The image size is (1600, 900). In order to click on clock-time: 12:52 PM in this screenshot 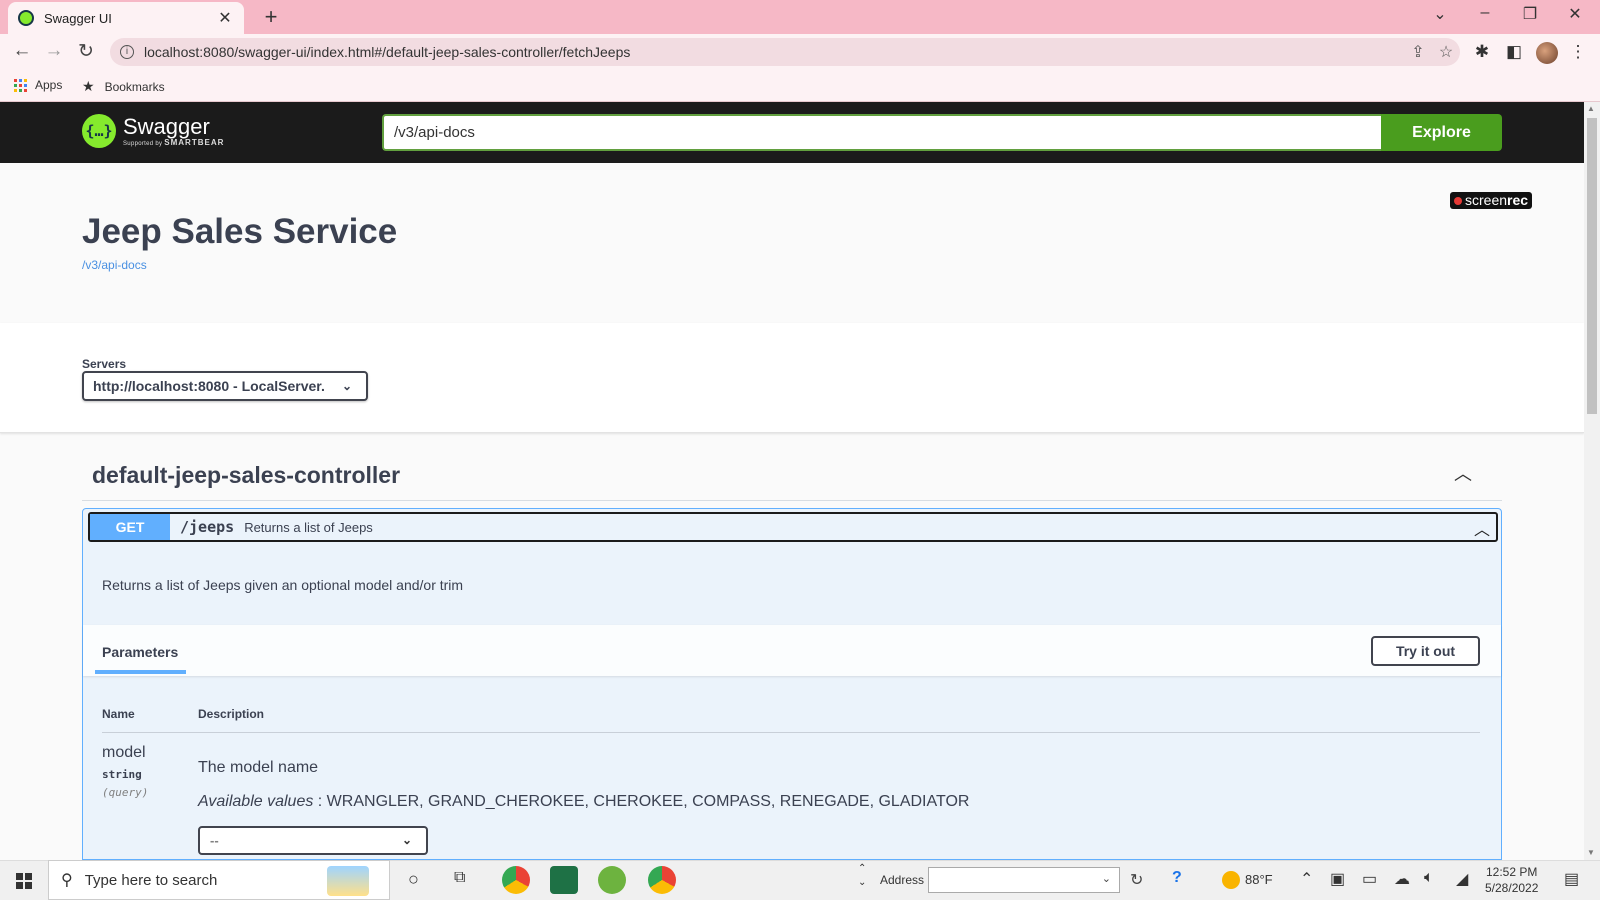, I will do `click(1512, 872)`.